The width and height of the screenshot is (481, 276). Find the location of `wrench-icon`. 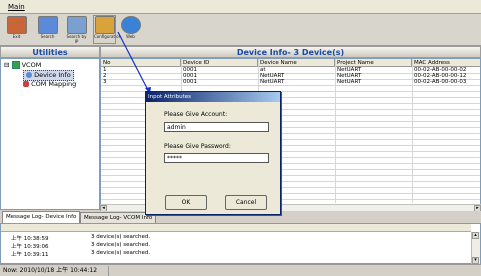

wrench-icon is located at coordinates (104, 25).